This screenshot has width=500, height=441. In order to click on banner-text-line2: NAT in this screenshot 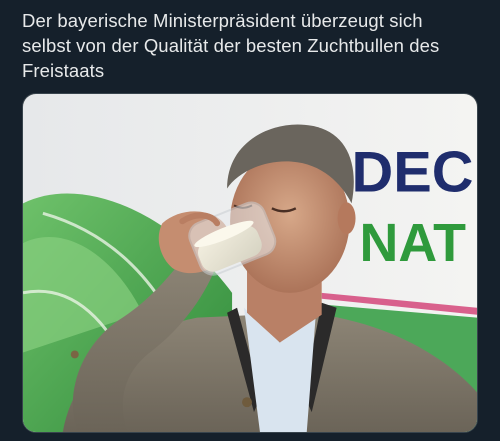, I will do `click(413, 243)`.